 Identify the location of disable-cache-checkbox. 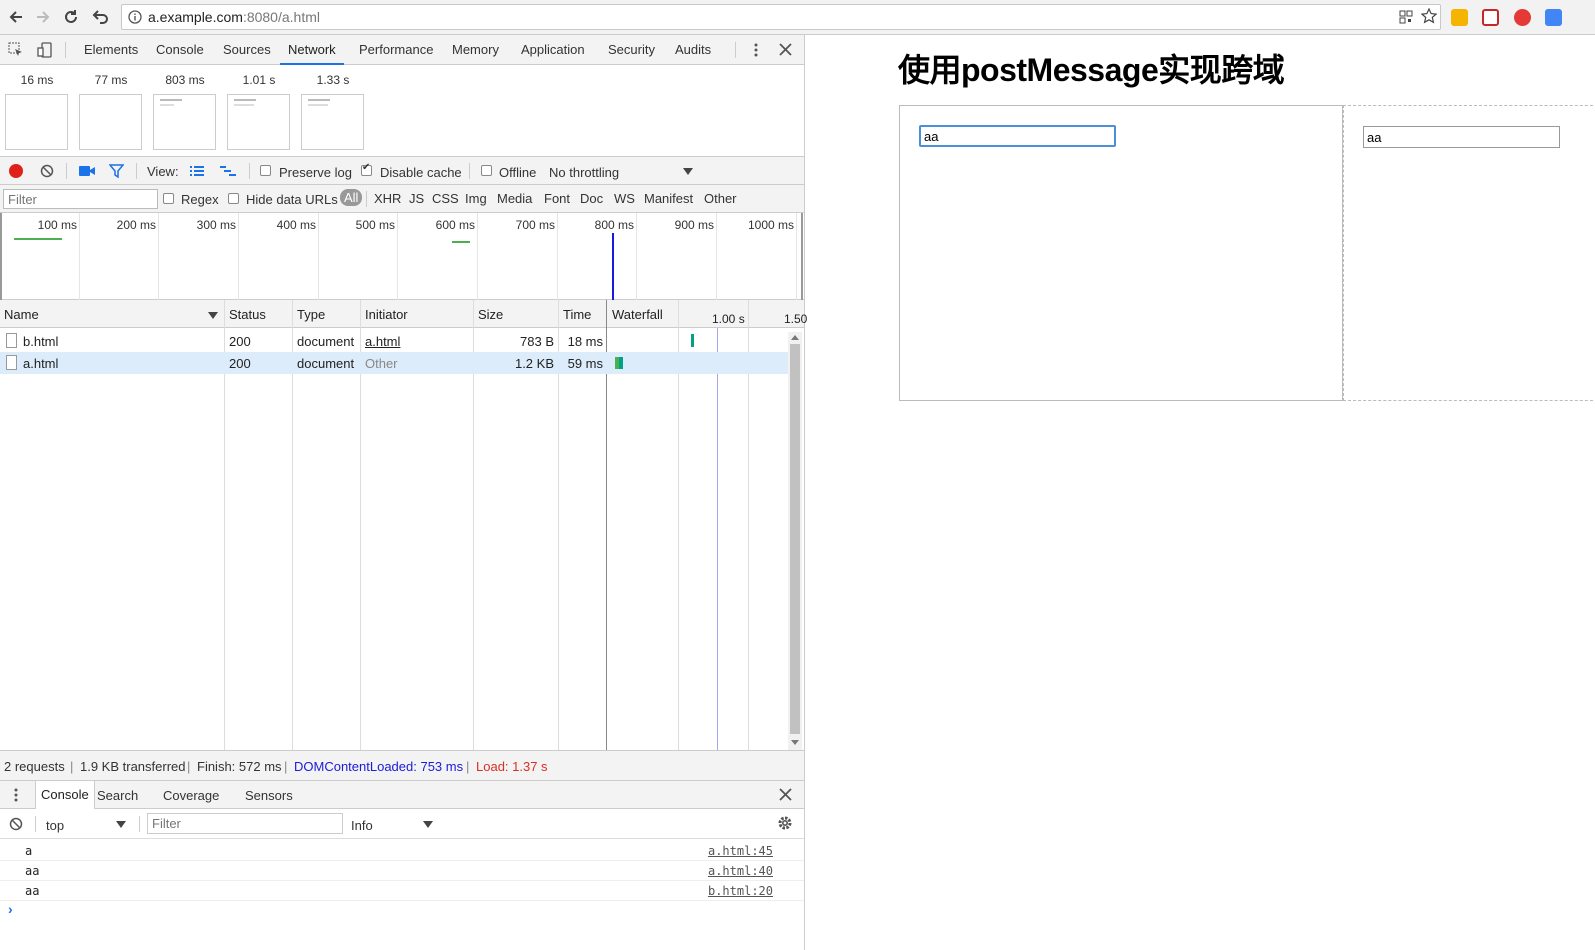
(366, 169).